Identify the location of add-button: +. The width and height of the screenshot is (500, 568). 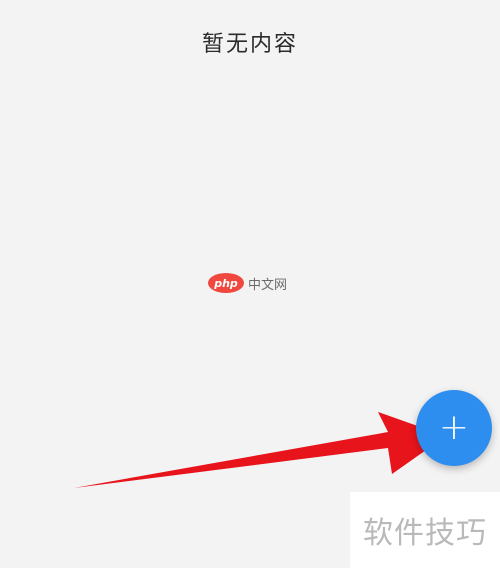
(454, 428).